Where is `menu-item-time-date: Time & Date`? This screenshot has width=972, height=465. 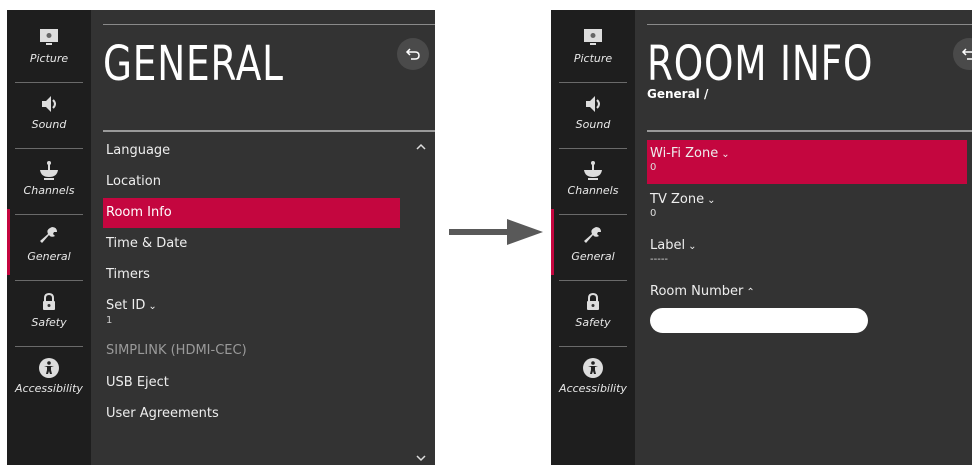
menu-item-time-date: Time & Date is located at coordinates (251, 244).